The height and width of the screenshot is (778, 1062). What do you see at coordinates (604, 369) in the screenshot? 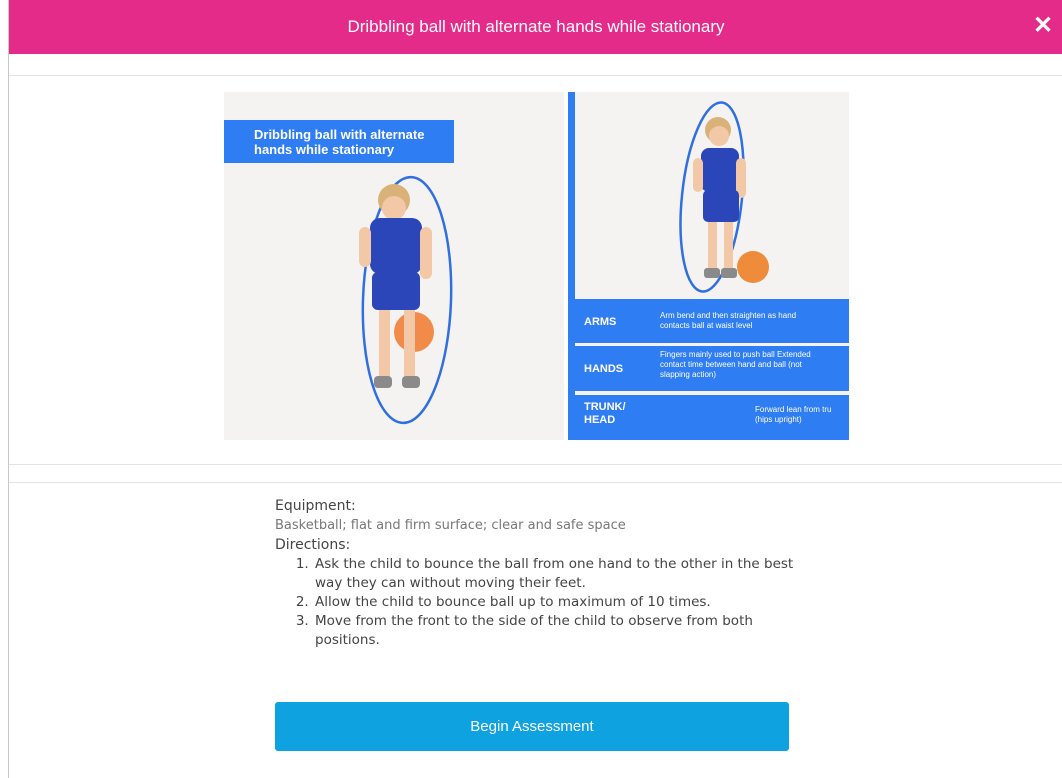
I see `cue-label: HANDS` at bounding box center [604, 369].